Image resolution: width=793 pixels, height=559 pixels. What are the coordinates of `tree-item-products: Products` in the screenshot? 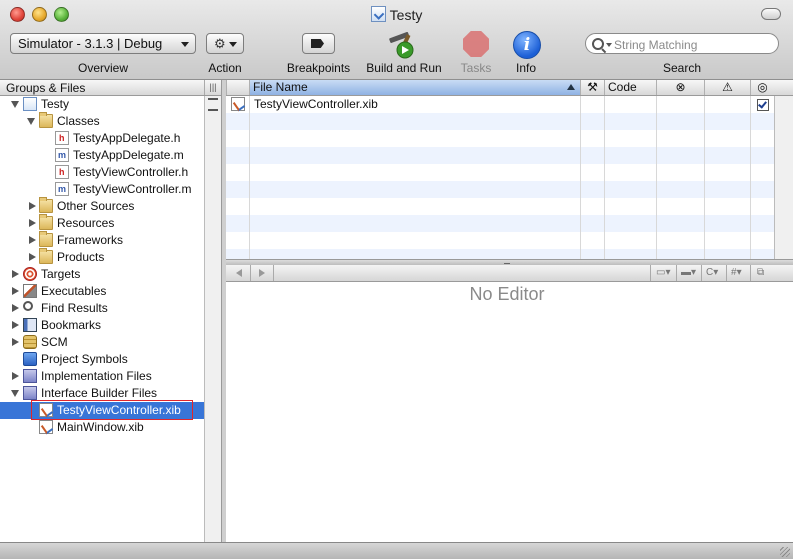 It's located at (102, 257).